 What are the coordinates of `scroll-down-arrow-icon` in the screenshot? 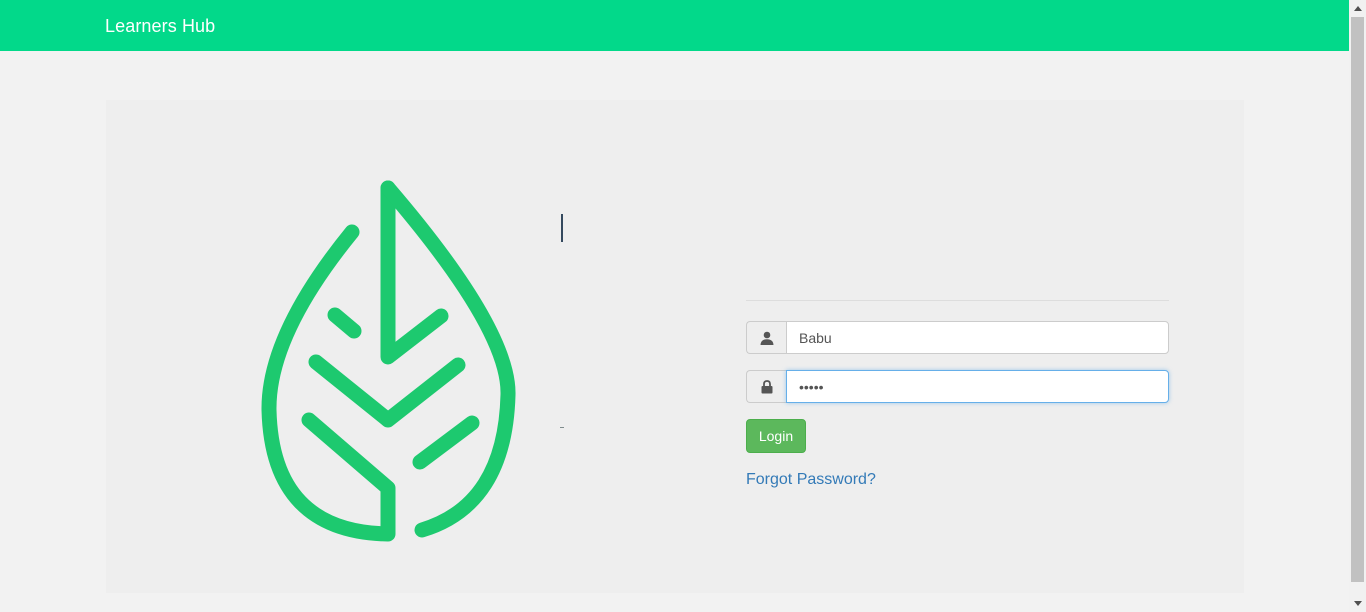 It's located at (1357, 603).